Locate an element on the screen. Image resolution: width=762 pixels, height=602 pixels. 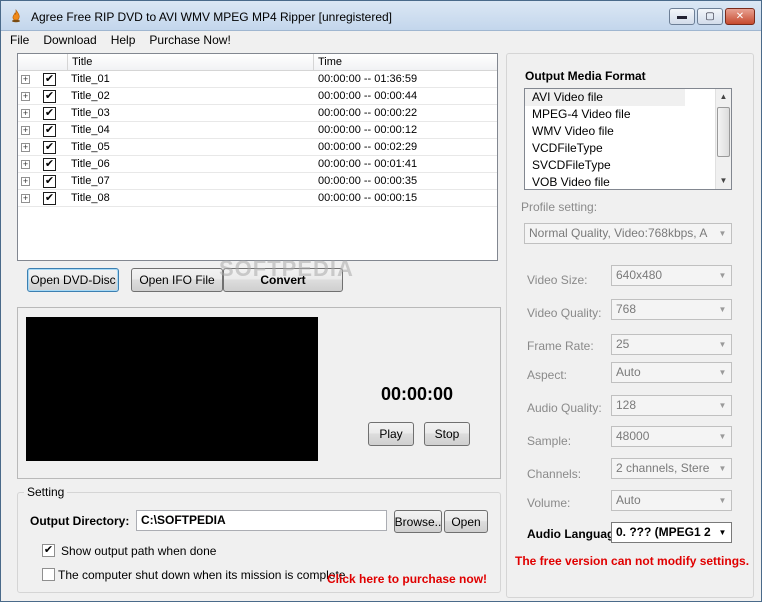
window-controls: ▬ ▢ ✕ is located at coordinates (712, 16).